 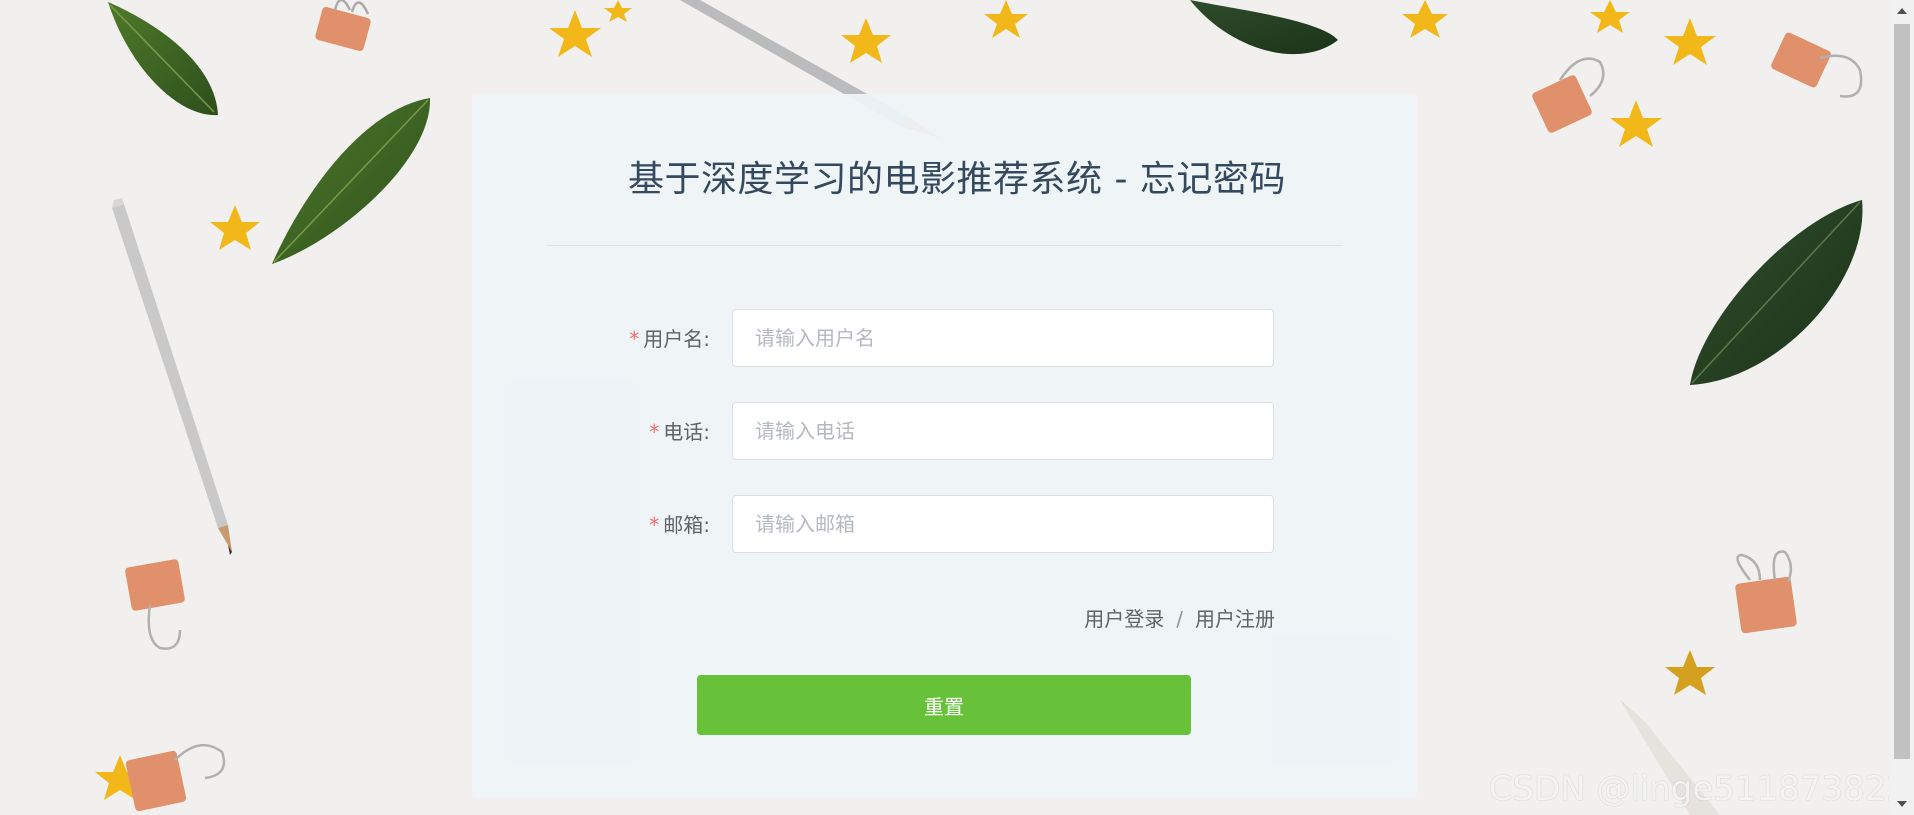 What do you see at coordinates (645, 525) in the screenshot?
I see `email-label: * 邮箱:` at bounding box center [645, 525].